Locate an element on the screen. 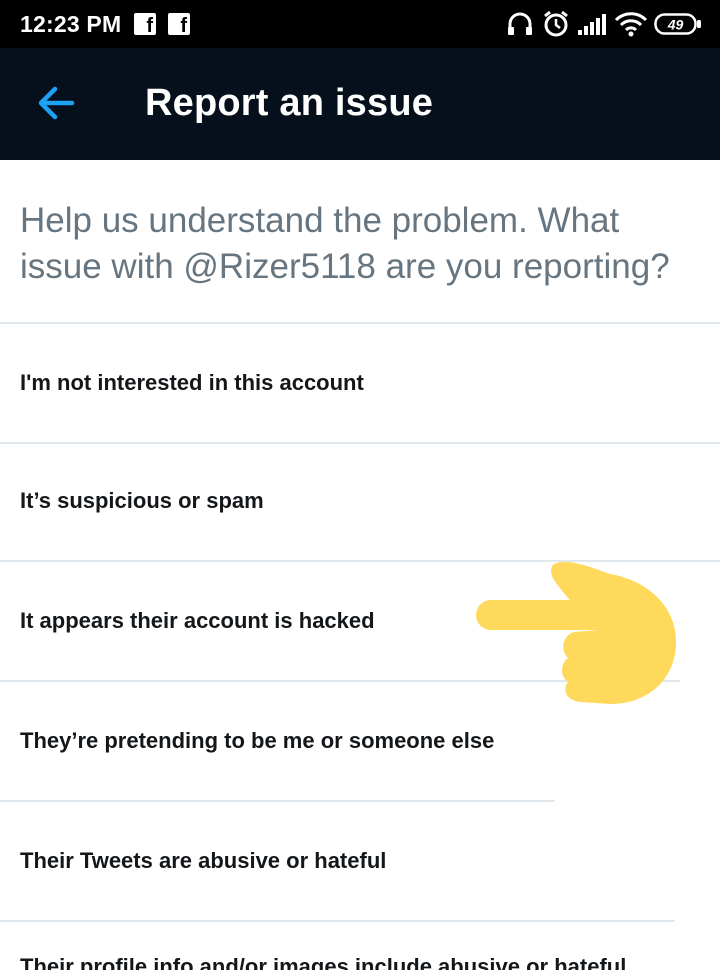  option-label: I'm not interested in this account is located at coordinates (192, 382).